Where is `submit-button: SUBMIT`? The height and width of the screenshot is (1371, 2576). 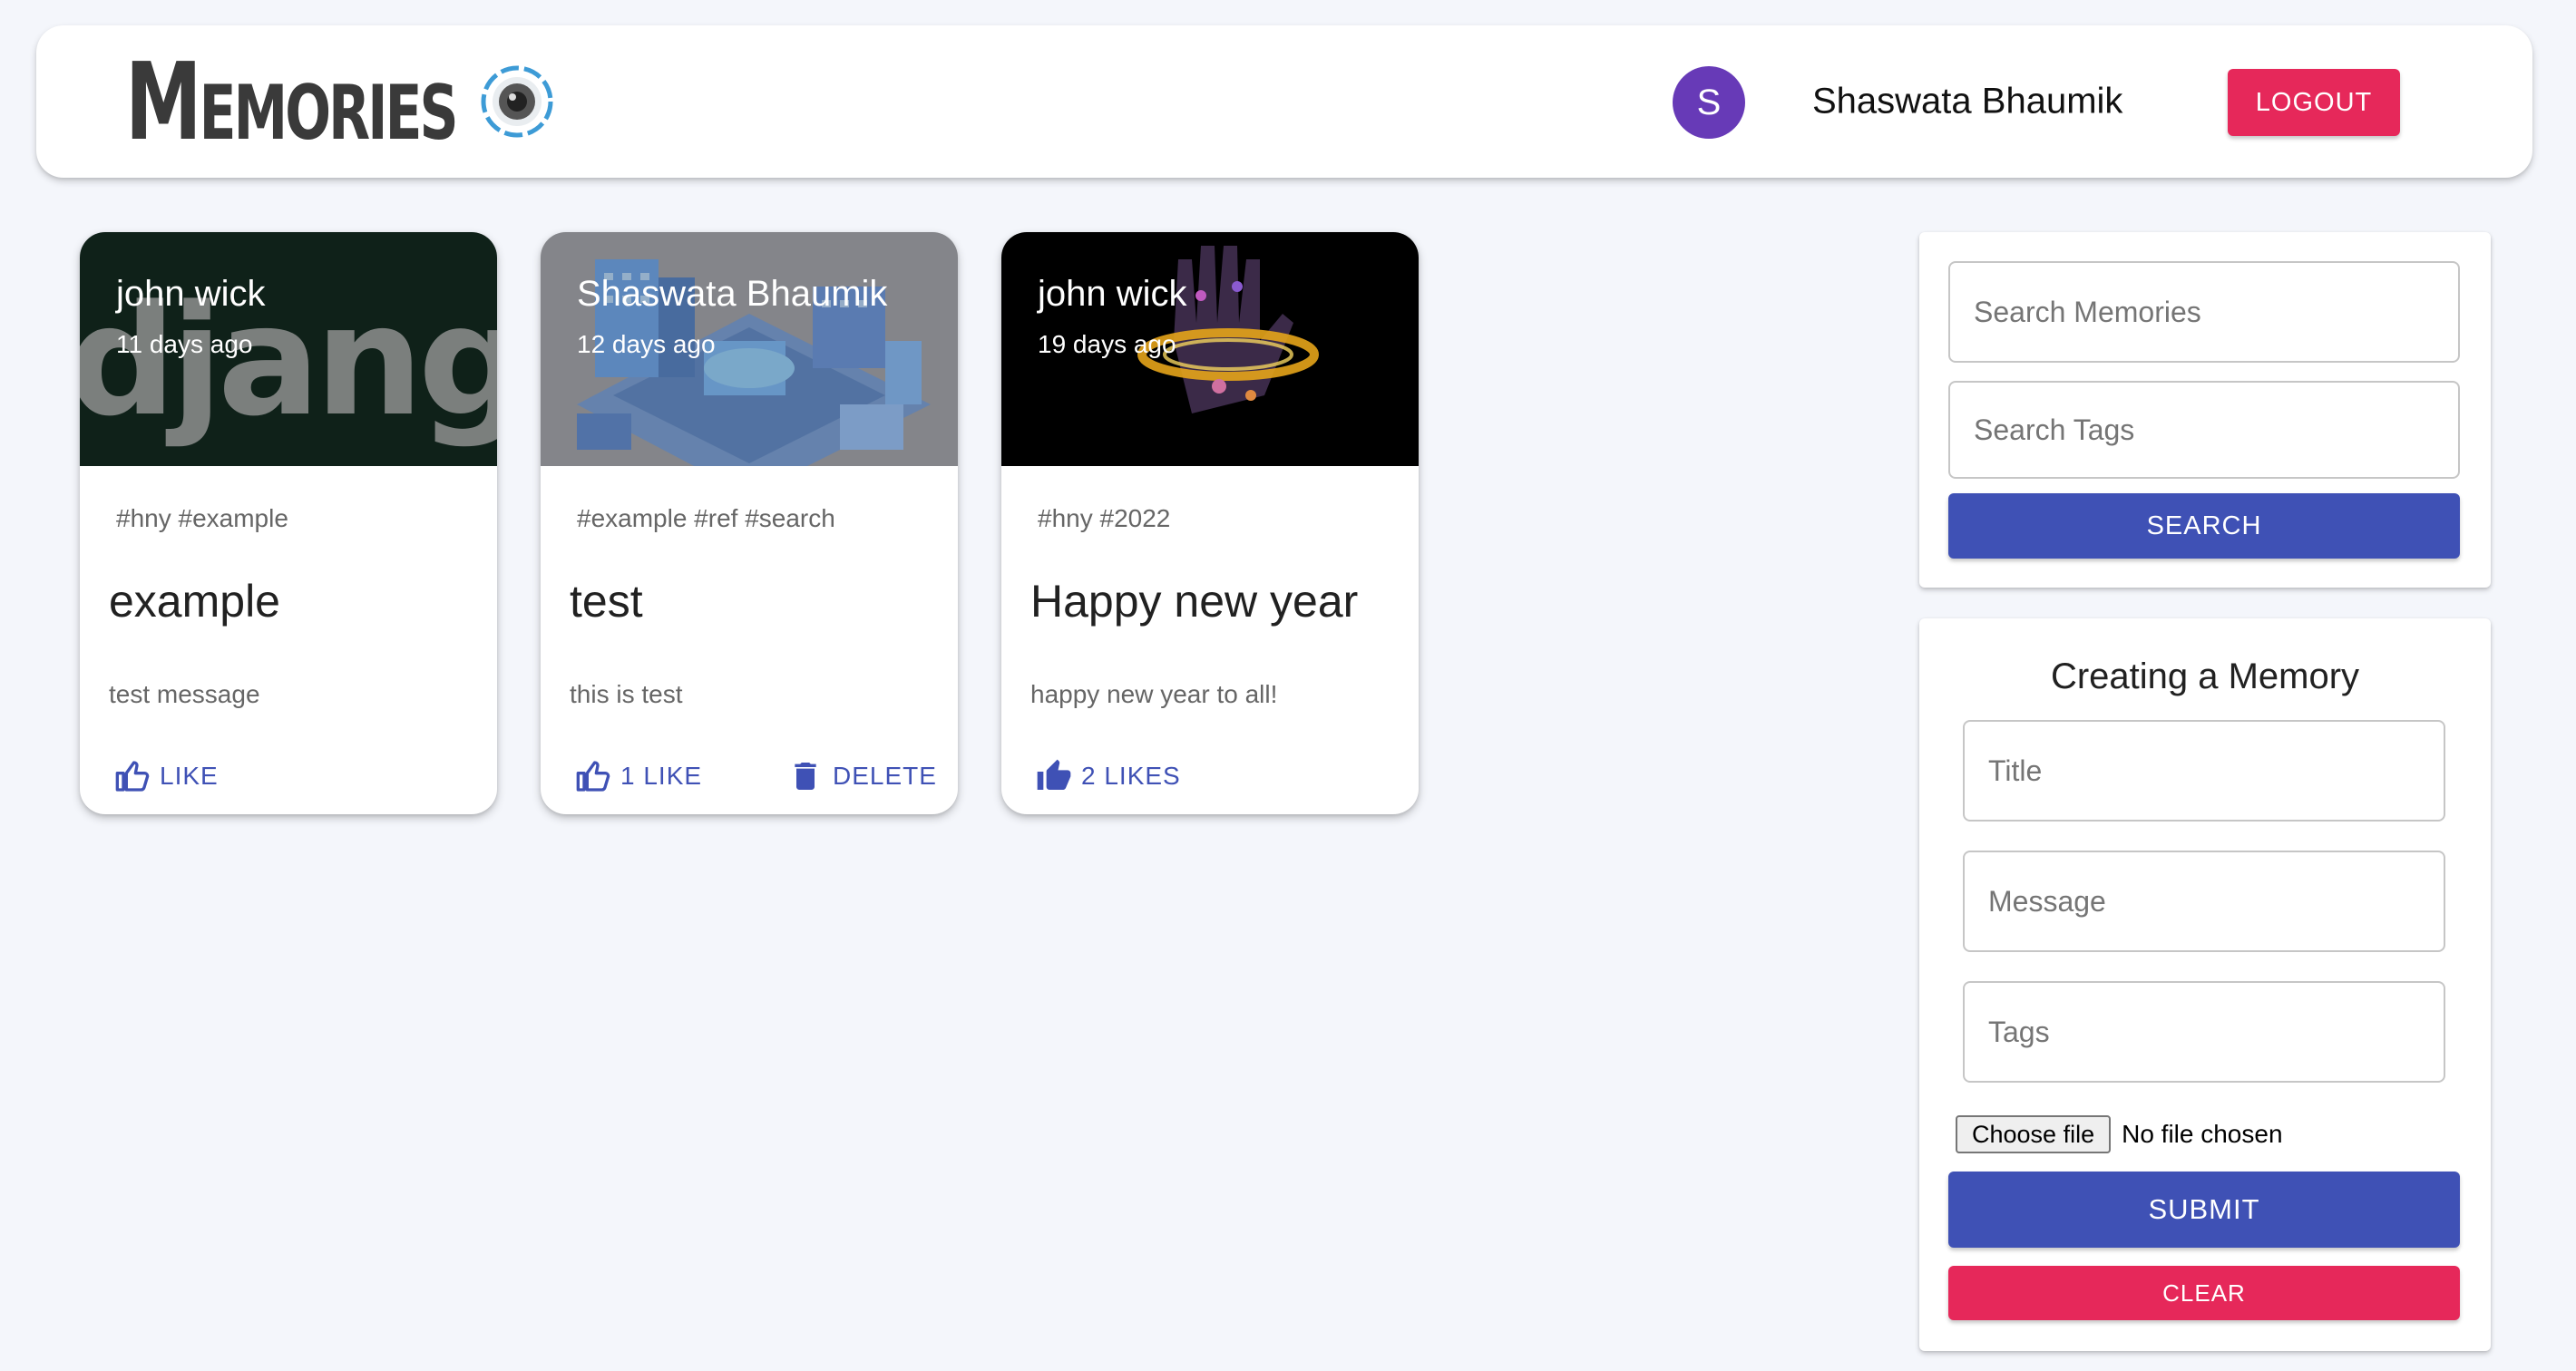
submit-button: SUBMIT is located at coordinates (2204, 1210).